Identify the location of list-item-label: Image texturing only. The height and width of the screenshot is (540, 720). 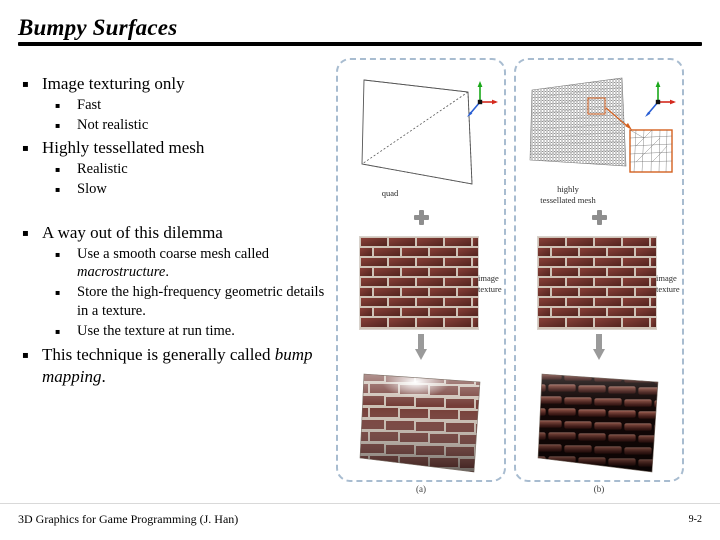
(113, 83).